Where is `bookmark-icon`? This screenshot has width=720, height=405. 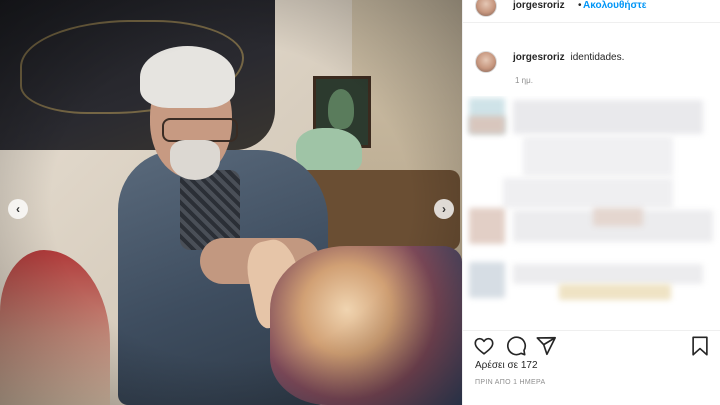 bookmark-icon is located at coordinates (700, 346).